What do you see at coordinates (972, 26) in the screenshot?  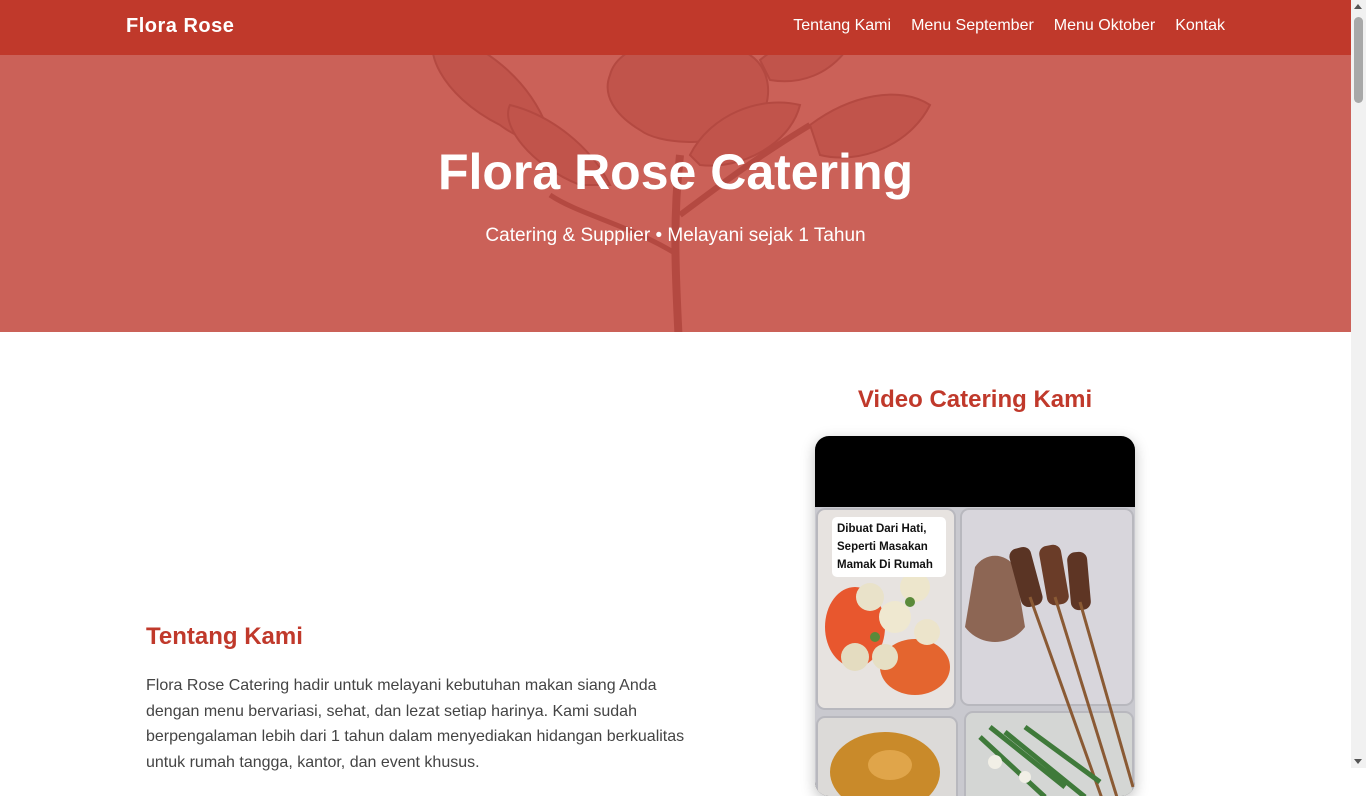 I see `nav-link-menu-september: Menu September` at bounding box center [972, 26].